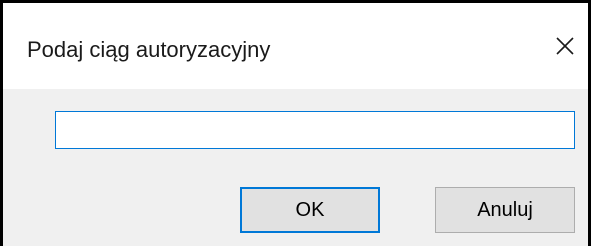  Describe the element at coordinates (310, 210) in the screenshot. I see `ok-button: OK` at that location.